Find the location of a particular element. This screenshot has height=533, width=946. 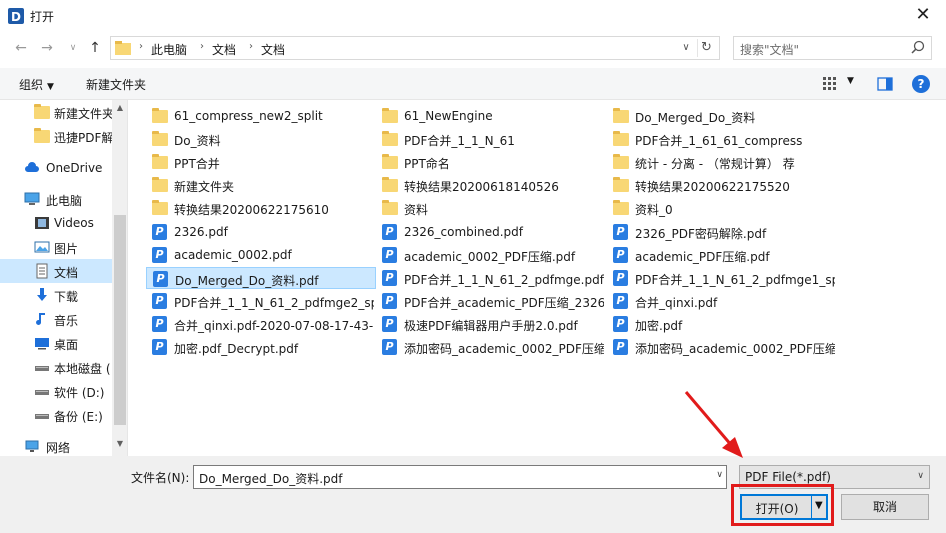

sidebar-item-local-disk: 本地磁盘 ( is located at coordinates (56, 367).